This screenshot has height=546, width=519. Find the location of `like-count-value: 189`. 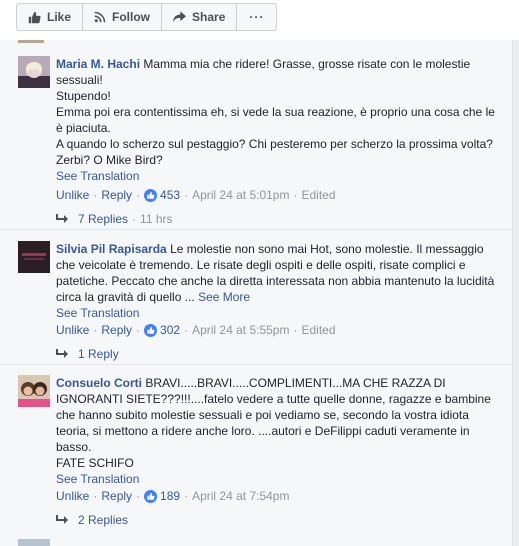

like-count-value: 189 is located at coordinates (170, 496).